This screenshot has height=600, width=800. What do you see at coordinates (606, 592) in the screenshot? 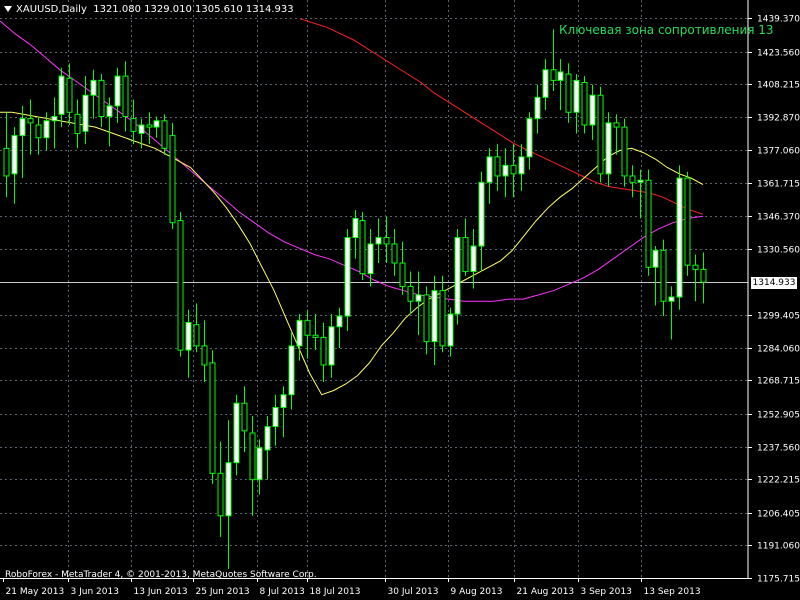
I see `x-tick-label: 3 Sep 2013` at bounding box center [606, 592].